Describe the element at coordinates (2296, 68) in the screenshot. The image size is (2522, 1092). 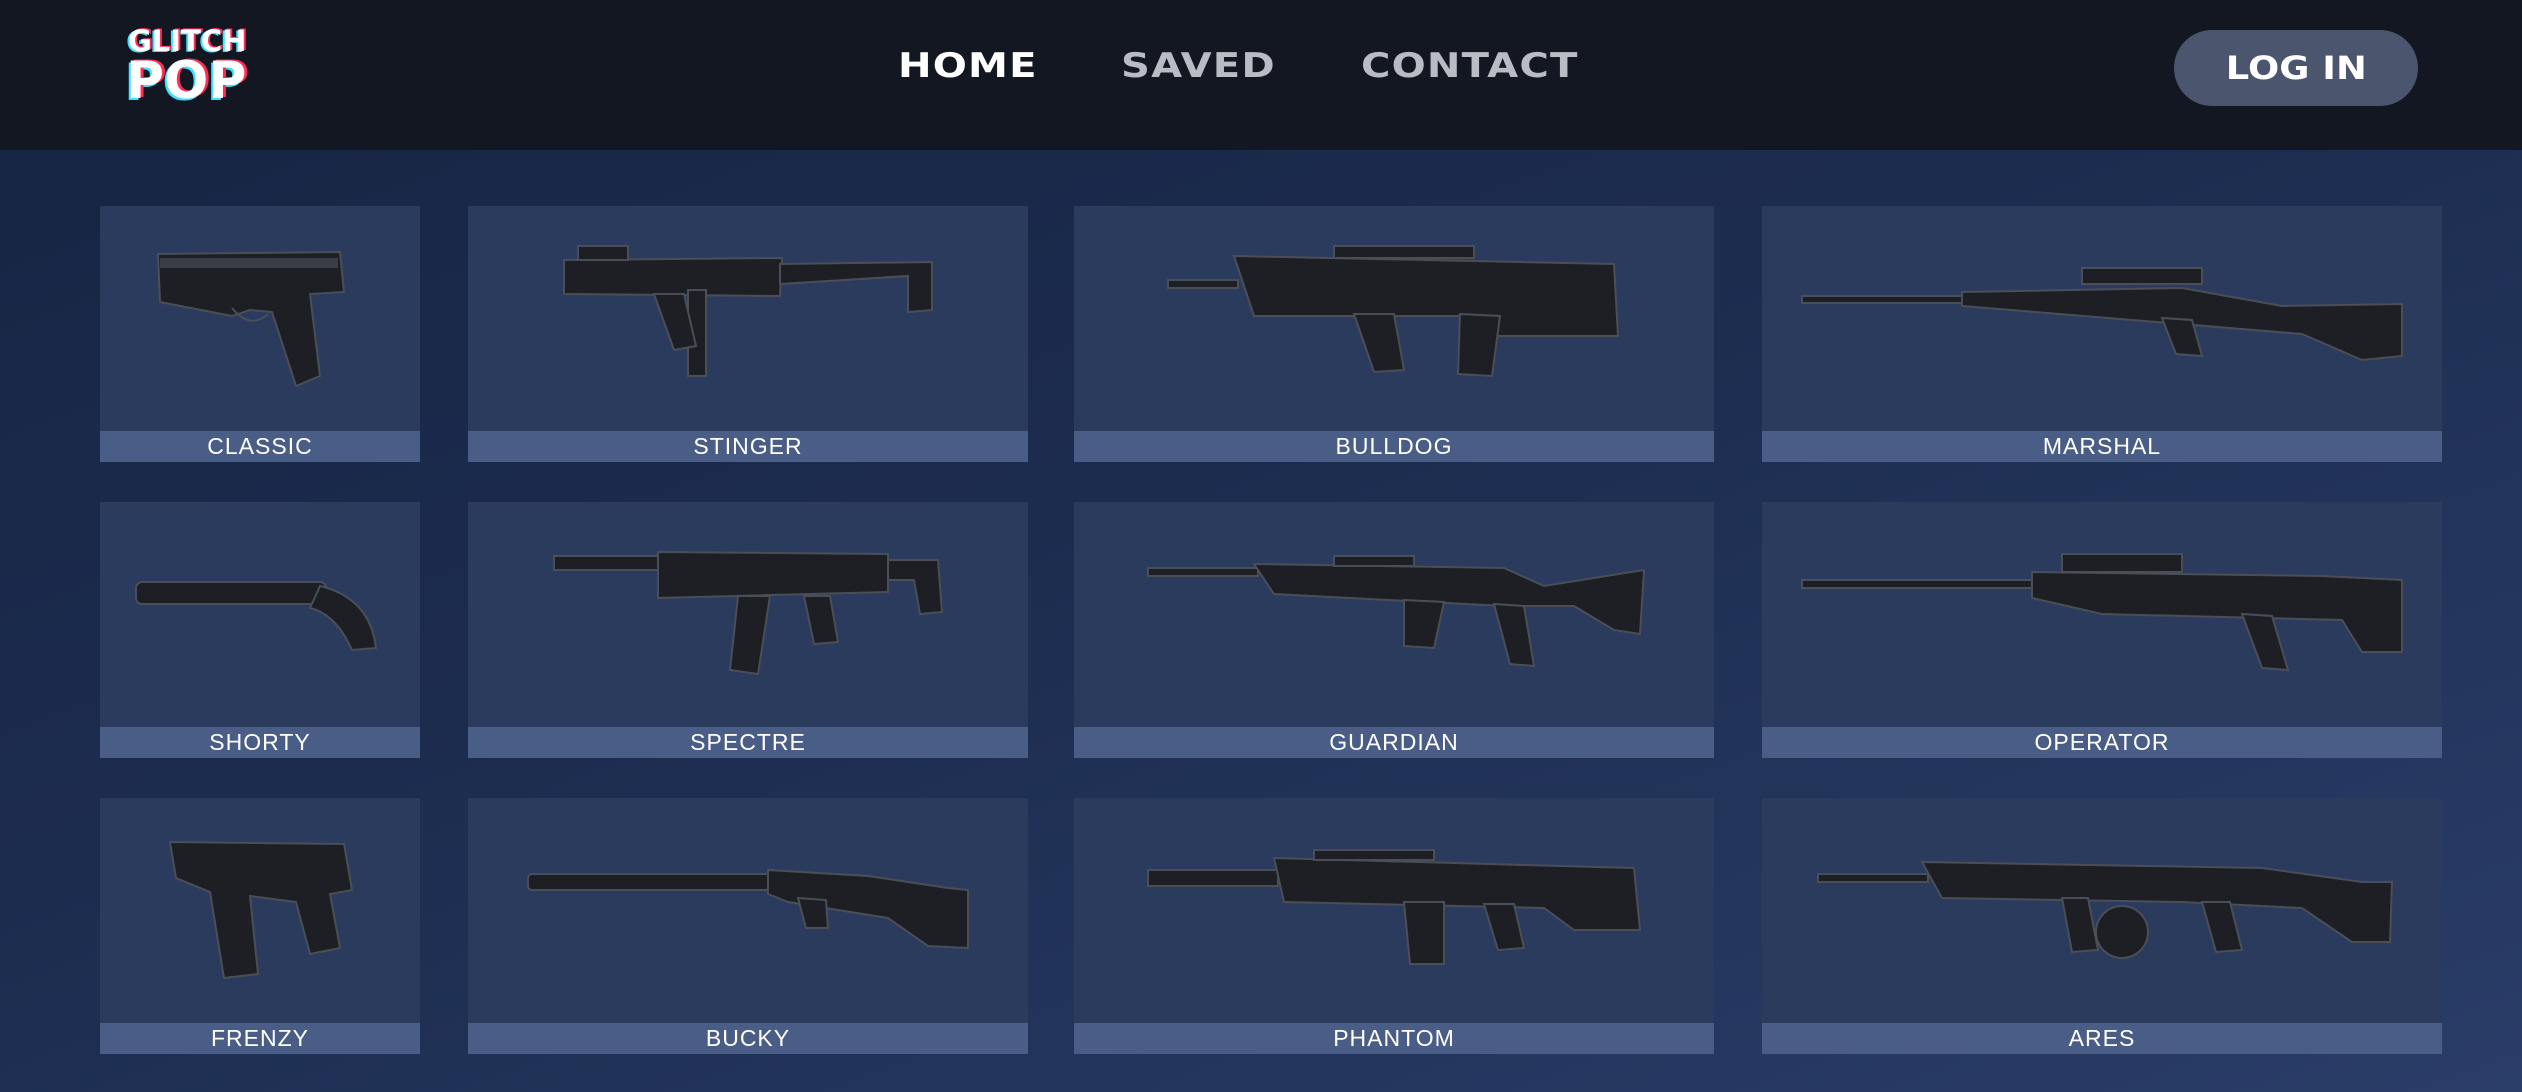
I see `login-button: LOG IN` at that location.